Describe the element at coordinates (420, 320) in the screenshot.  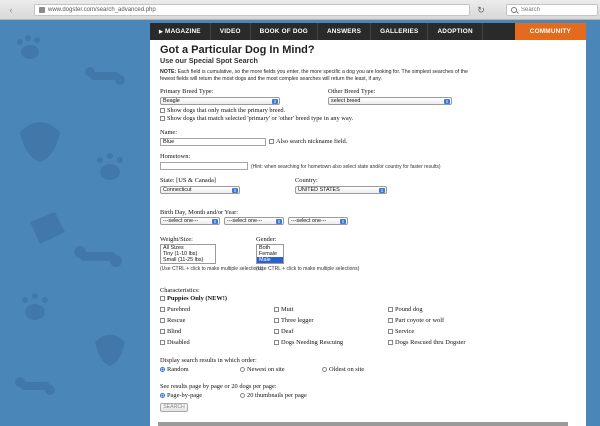
I see `characteristic-label: Part coyote or wolf` at that location.